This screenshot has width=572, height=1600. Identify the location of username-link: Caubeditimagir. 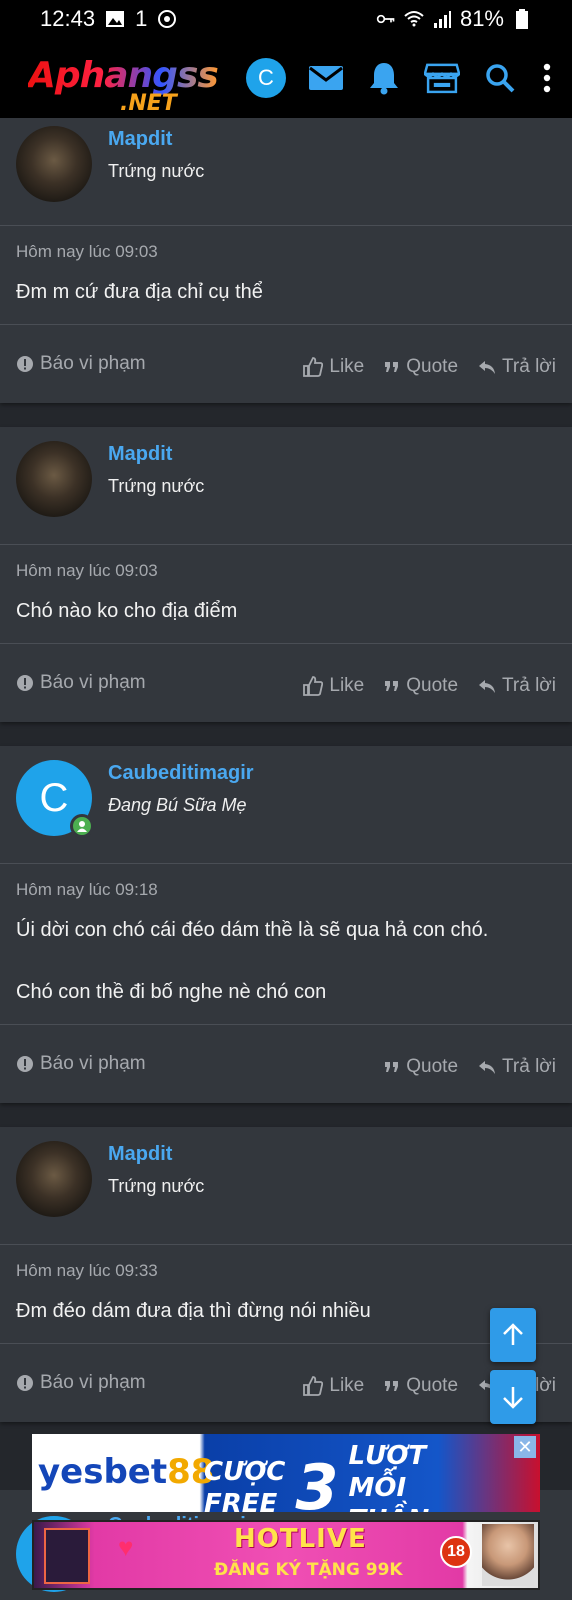
(181, 773).